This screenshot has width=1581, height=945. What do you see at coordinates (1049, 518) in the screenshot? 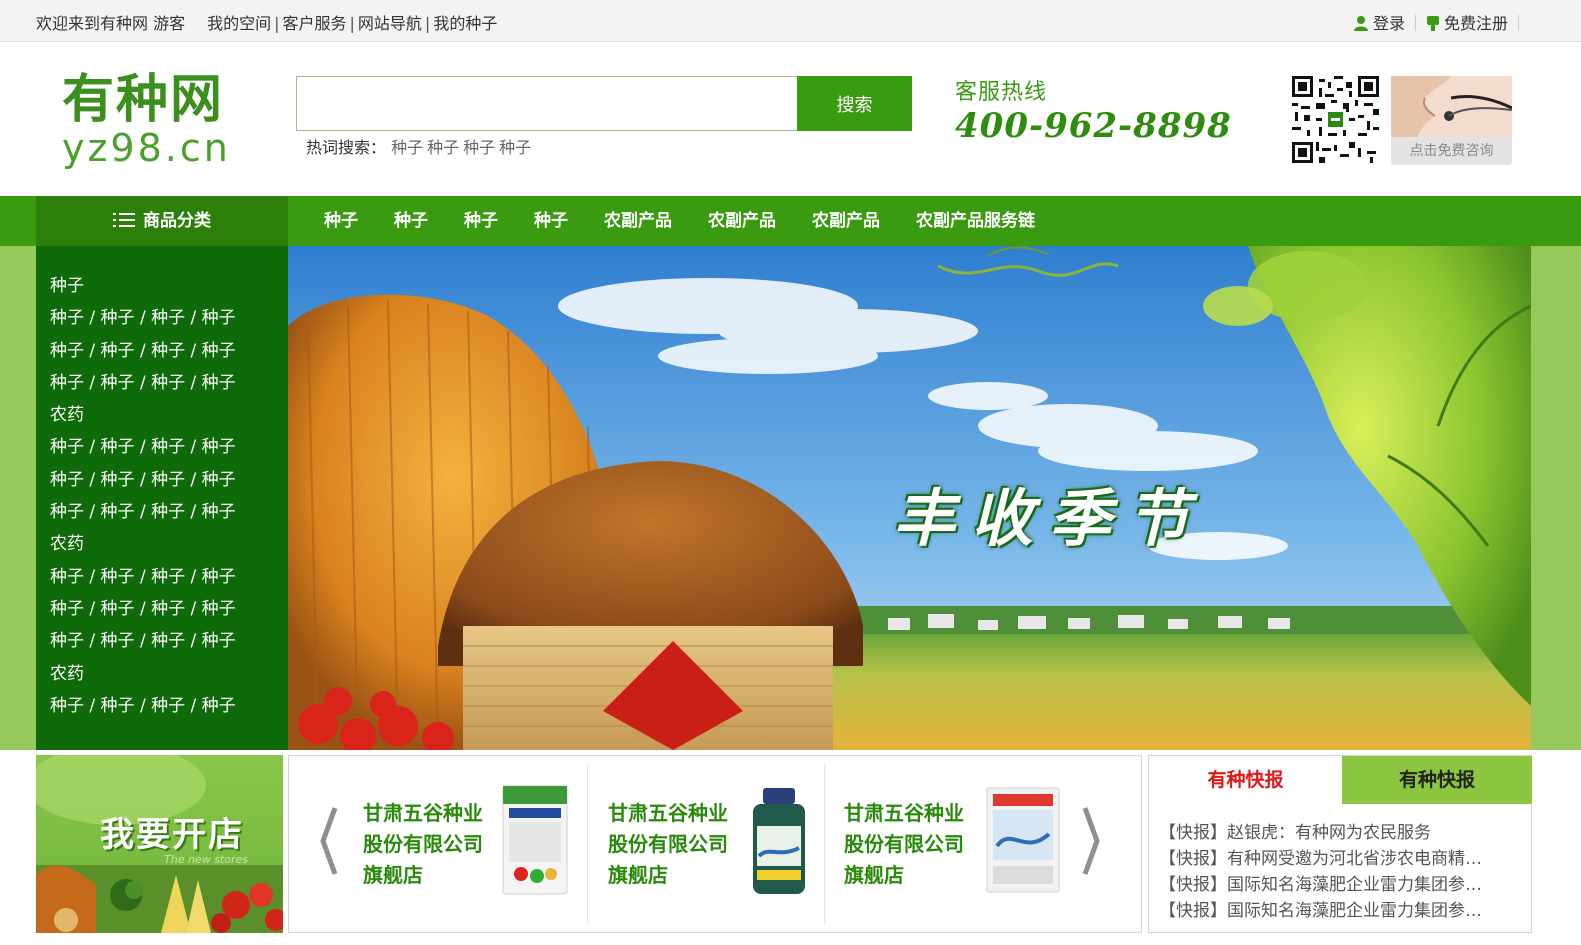
I see `banner-slogan: 丰收季节` at bounding box center [1049, 518].